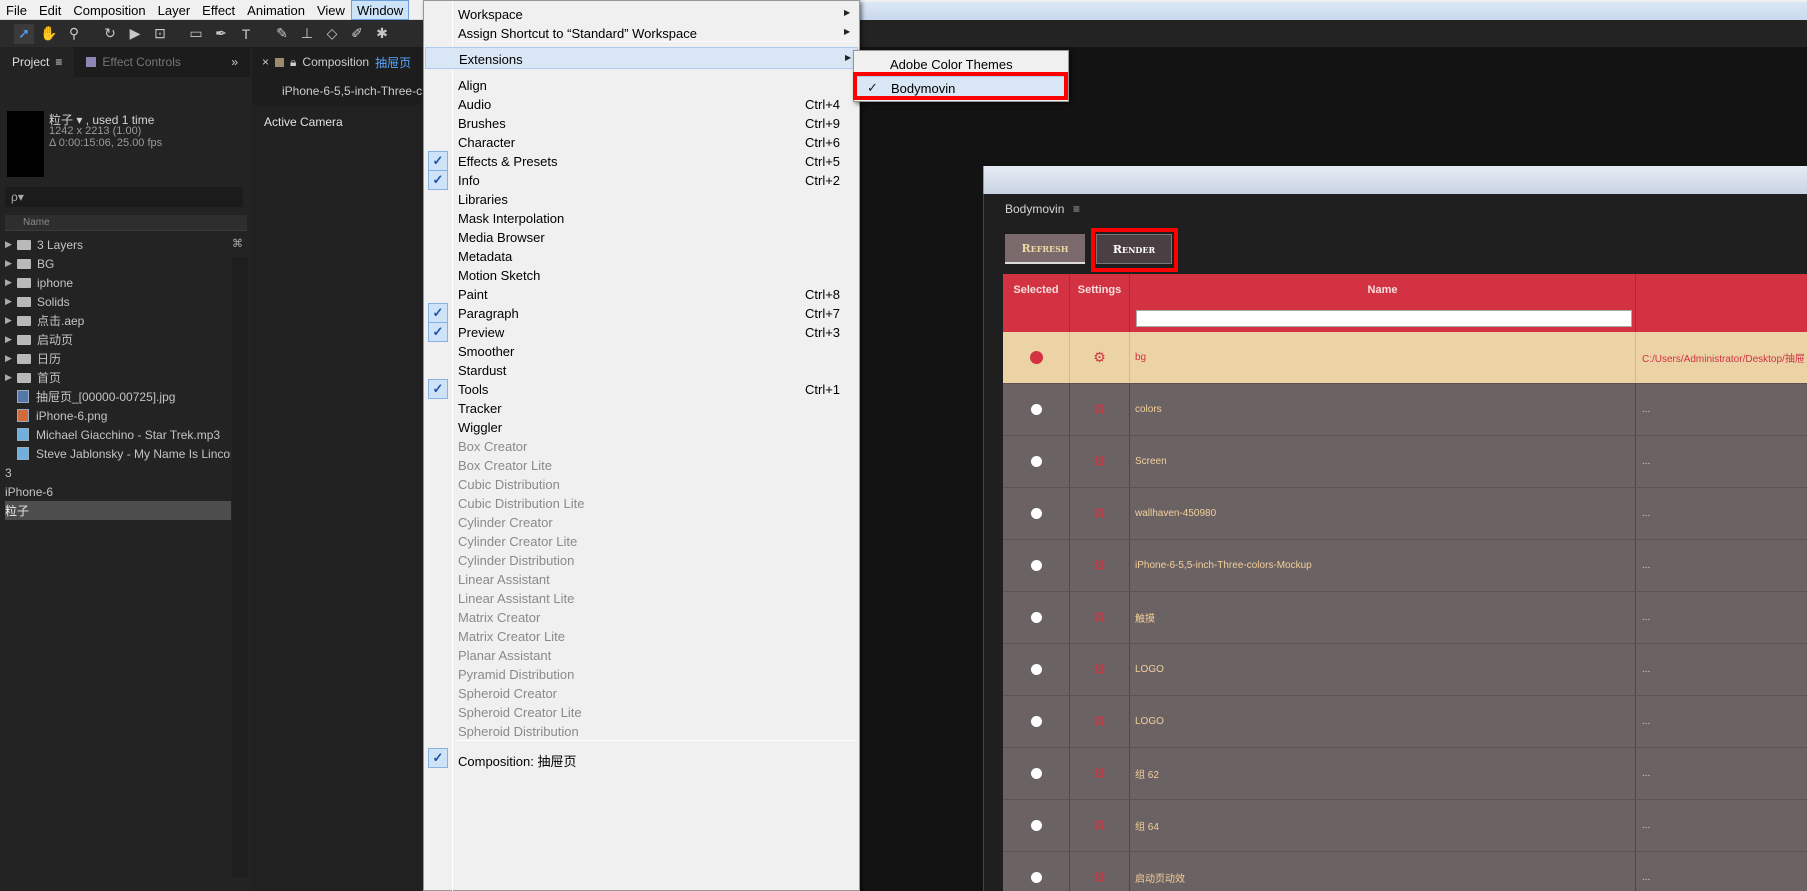 Image resolution: width=1807 pixels, height=891 pixels. I want to click on column-header-name: Name, so click(126, 223).